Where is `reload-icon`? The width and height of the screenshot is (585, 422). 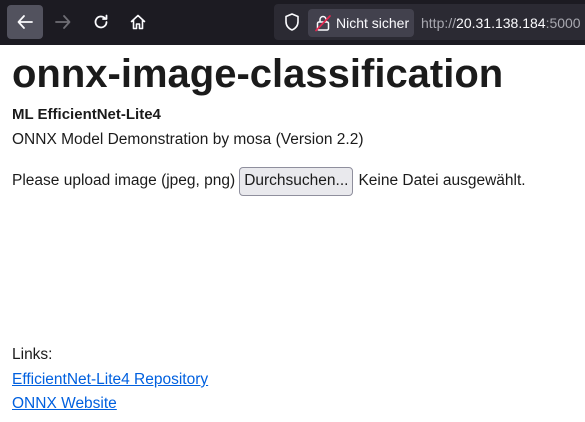 reload-icon is located at coordinates (101, 21).